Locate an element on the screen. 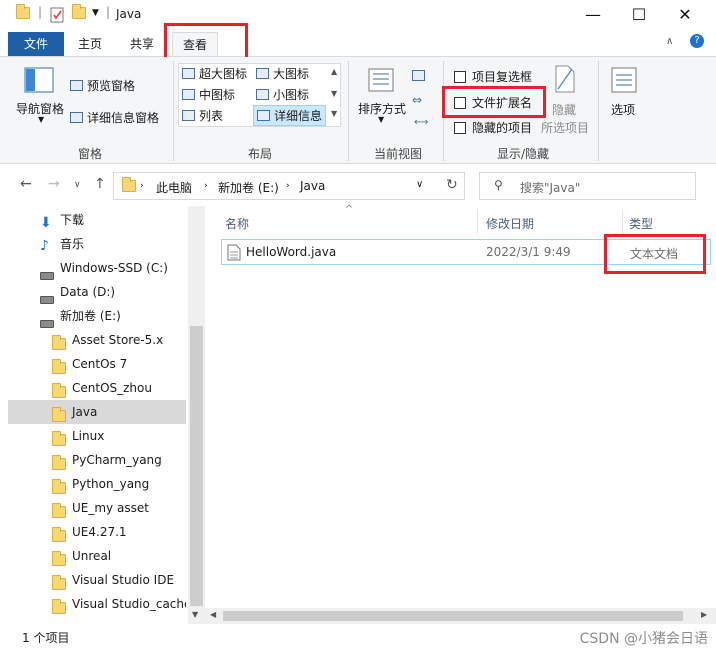 The height and width of the screenshot is (656, 716). breadcrumb-java: Java is located at coordinates (312, 186).